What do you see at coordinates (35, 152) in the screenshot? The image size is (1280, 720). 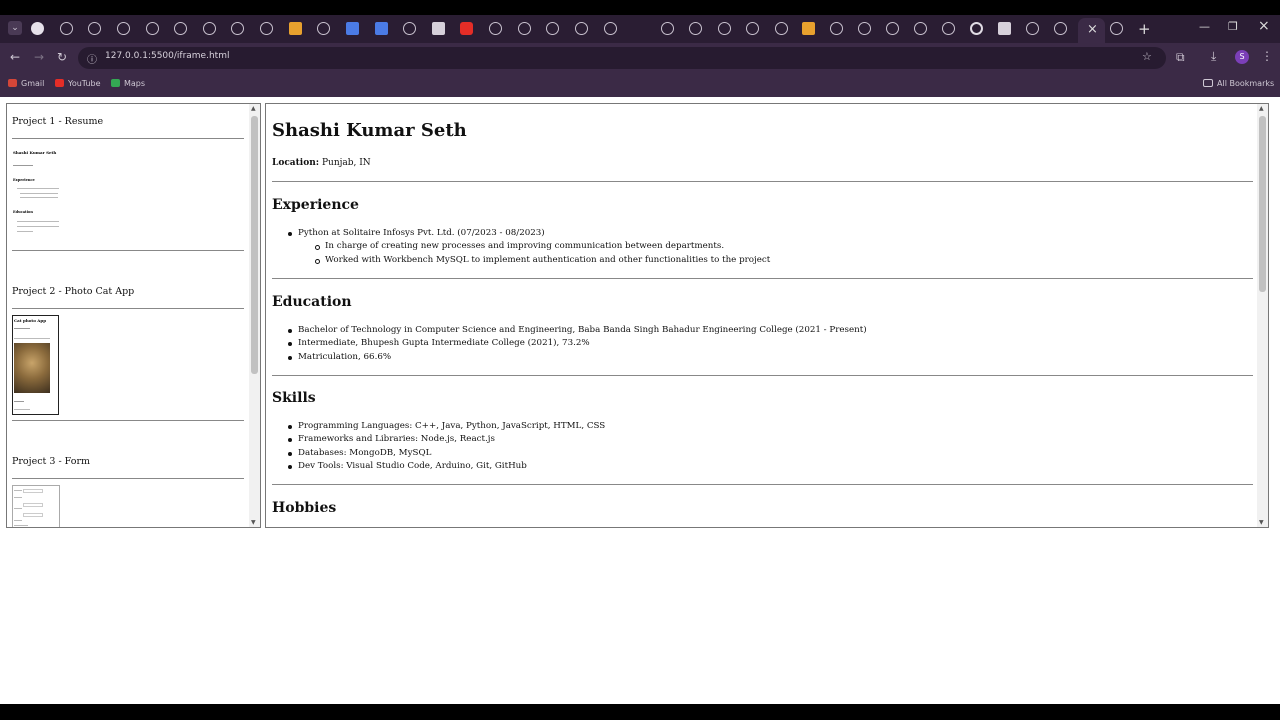 I see `thumb-name: Shashi Kumar Seth` at bounding box center [35, 152].